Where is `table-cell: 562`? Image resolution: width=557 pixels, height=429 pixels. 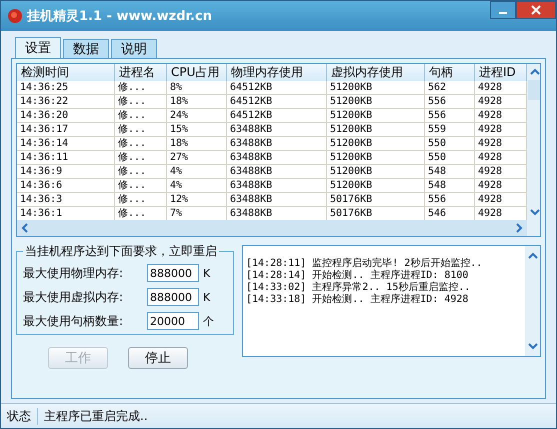 table-cell: 562 is located at coordinates (450, 87).